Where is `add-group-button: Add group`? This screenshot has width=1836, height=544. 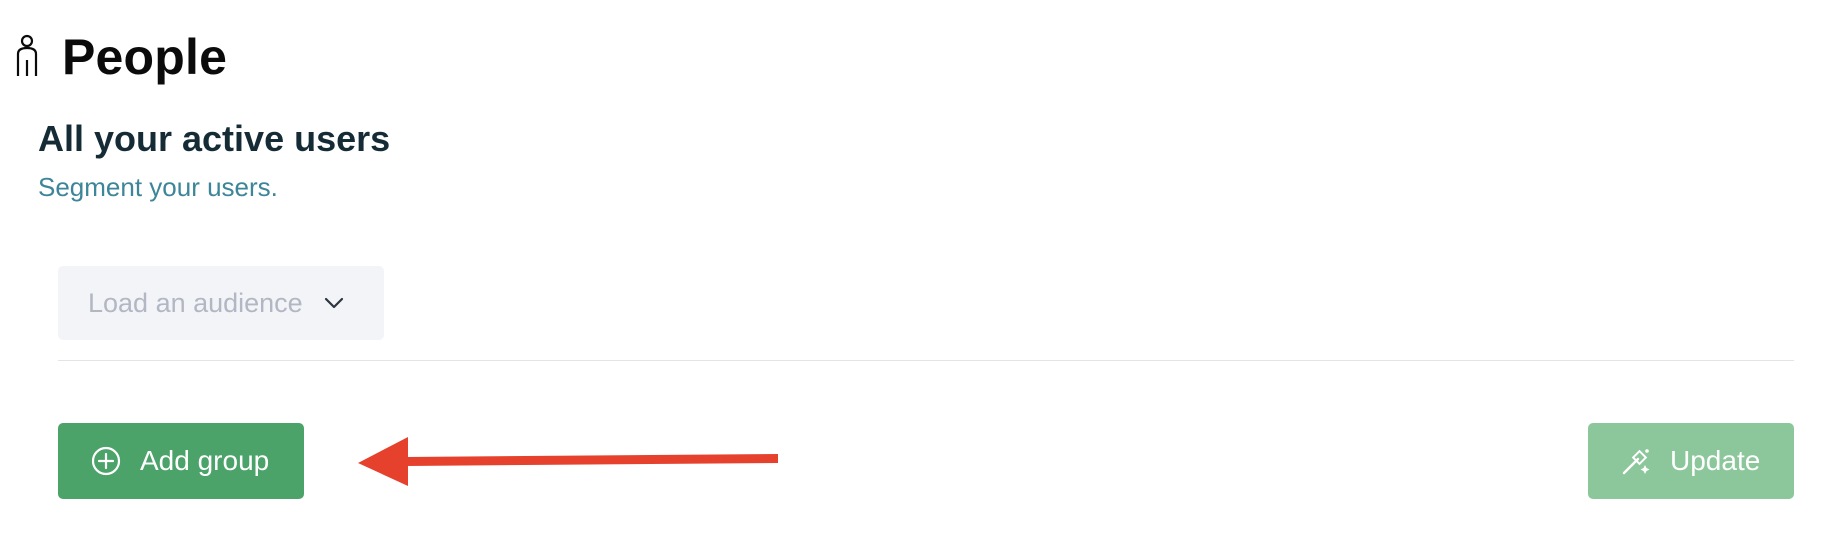
add-group-button: Add group is located at coordinates (181, 461).